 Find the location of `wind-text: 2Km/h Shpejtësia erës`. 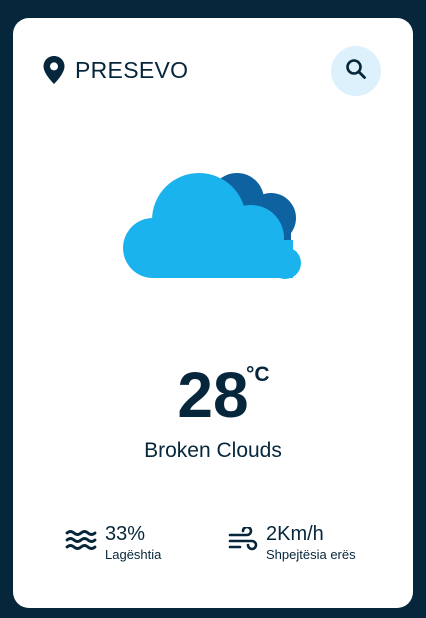

wind-text: 2Km/h Shpejtësia erës is located at coordinates (311, 542).